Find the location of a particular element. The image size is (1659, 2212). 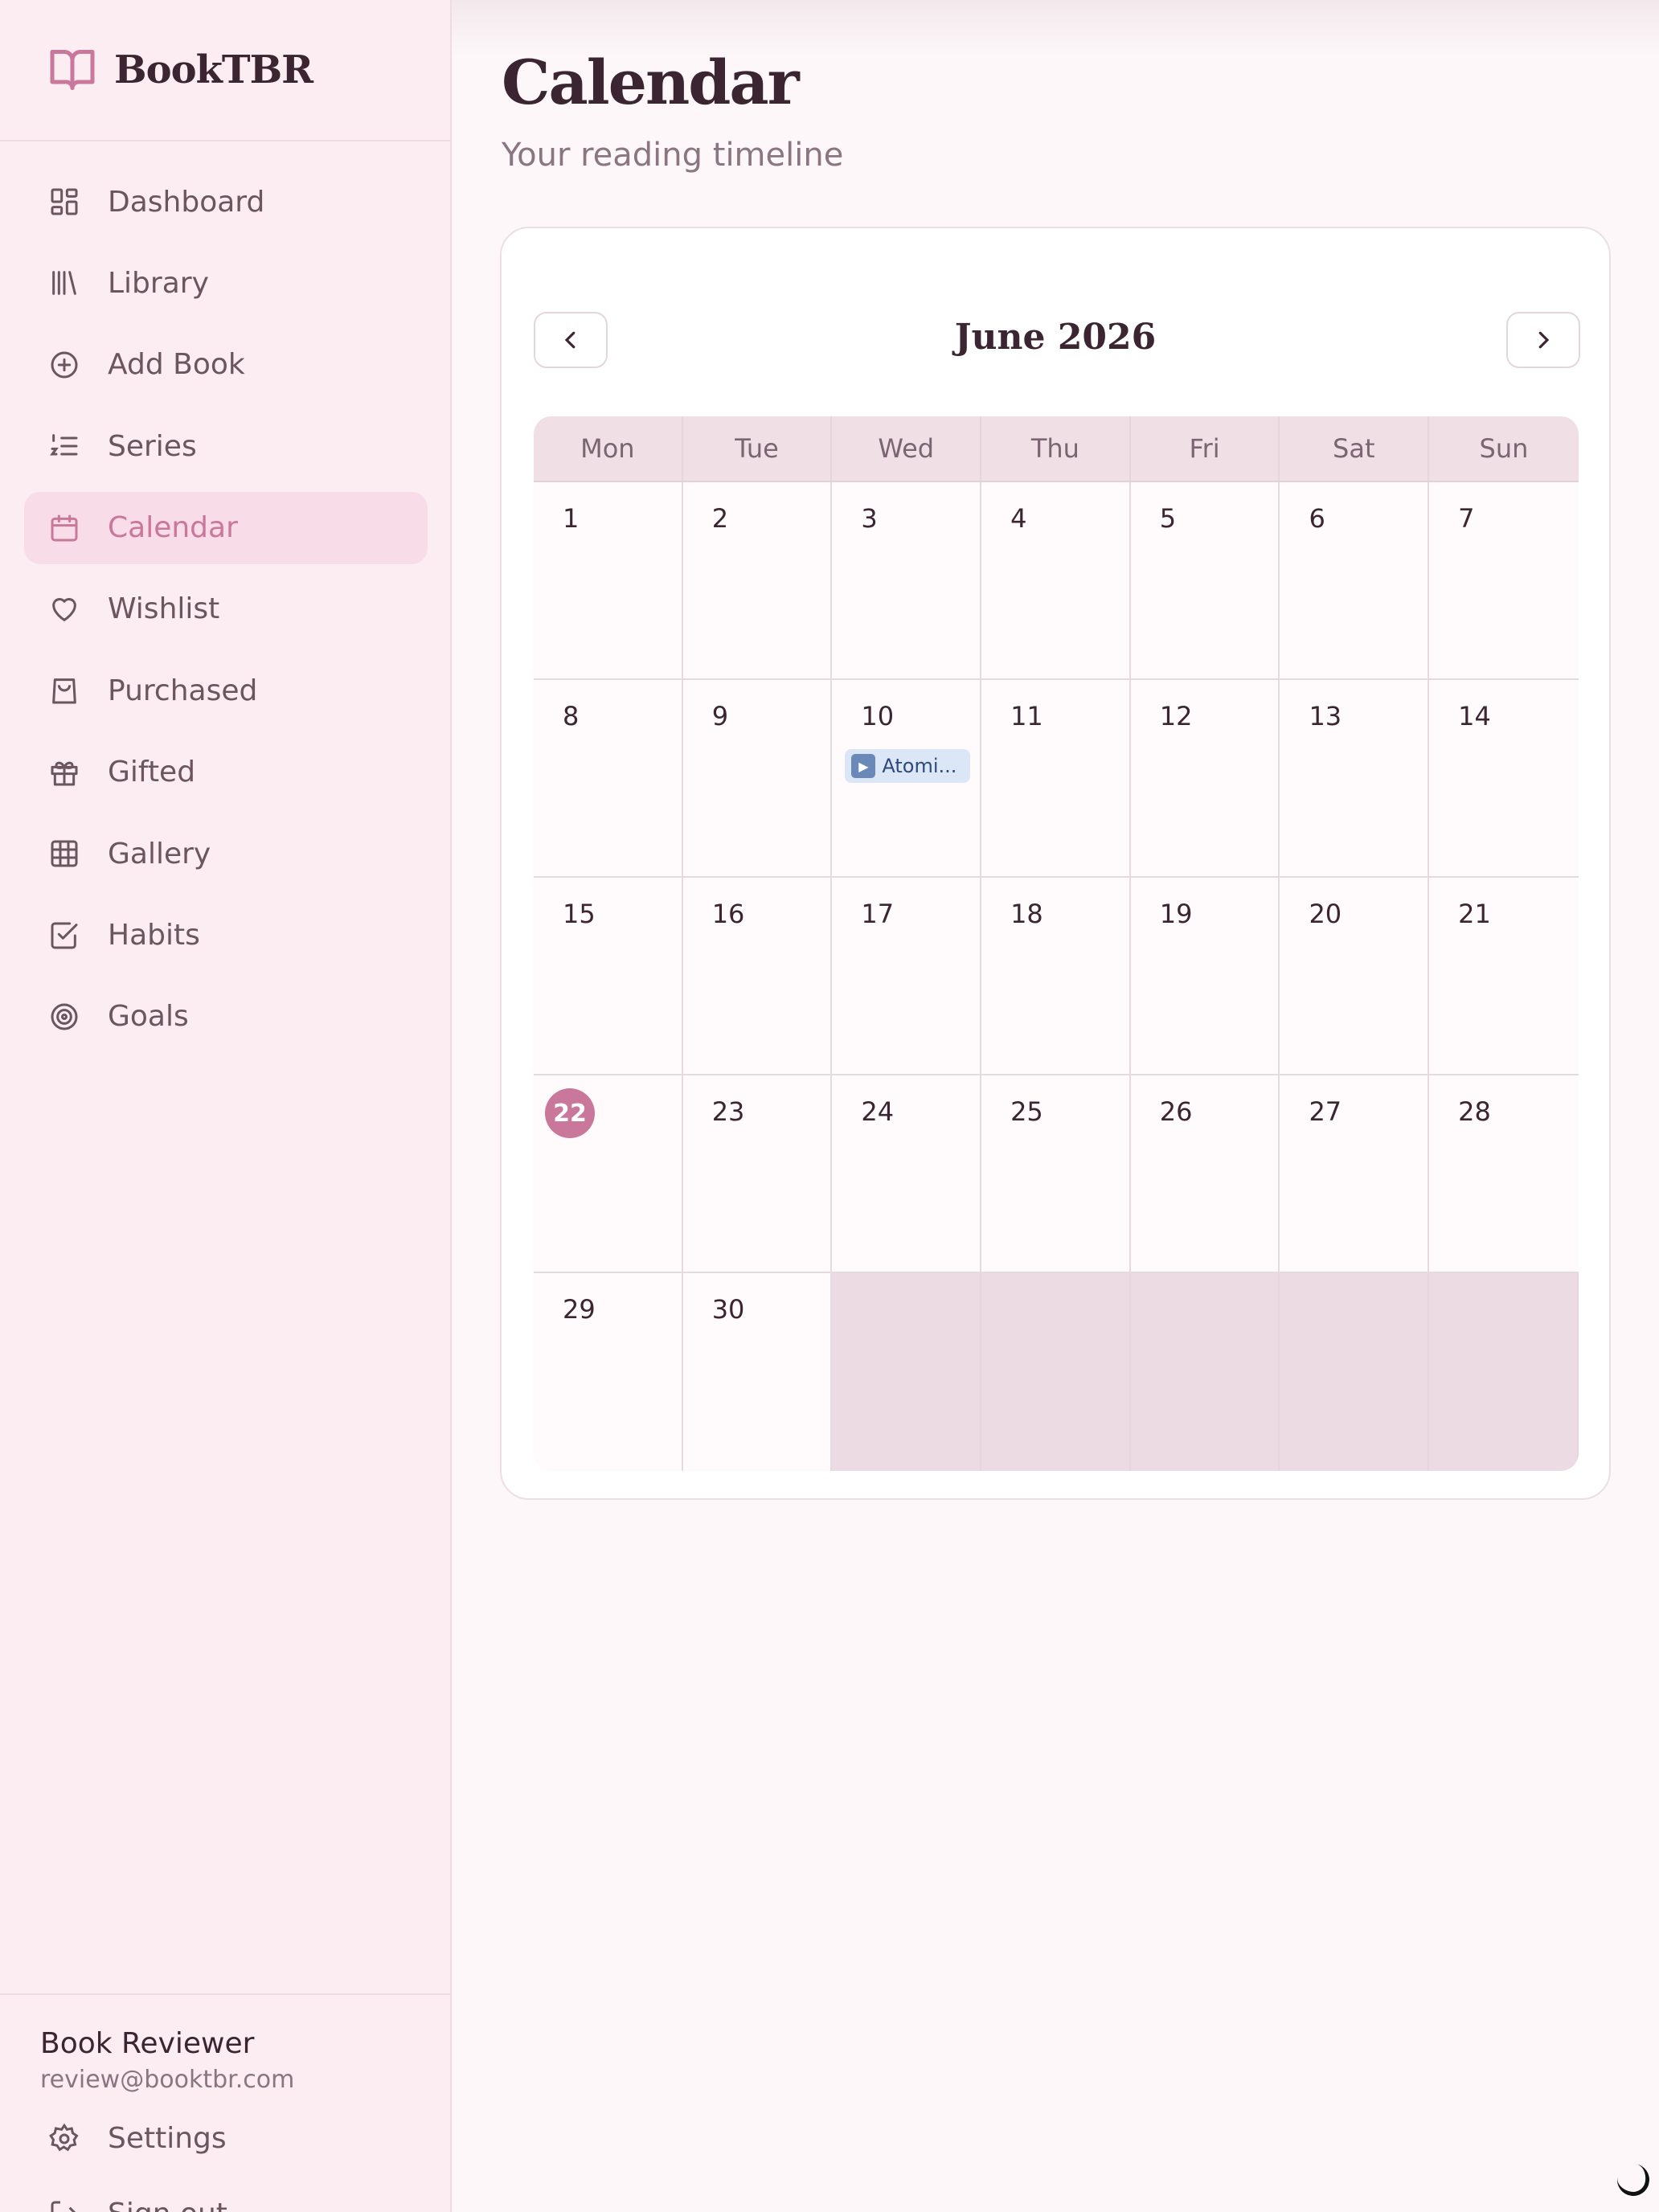

calendar-day: 12 is located at coordinates (1205, 778).